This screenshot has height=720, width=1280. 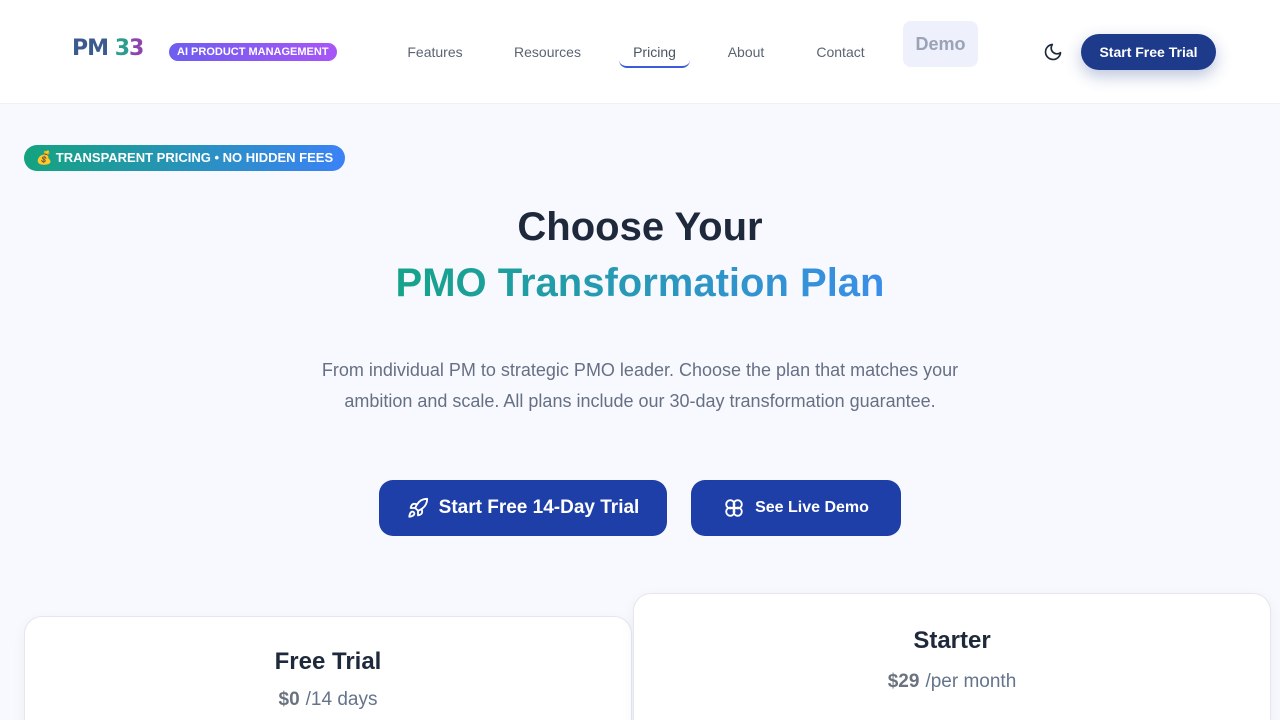 What do you see at coordinates (952, 656) in the screenshot?
I see `plan-card-starter: Starter $29/per month` at bounding box center [952, 656].